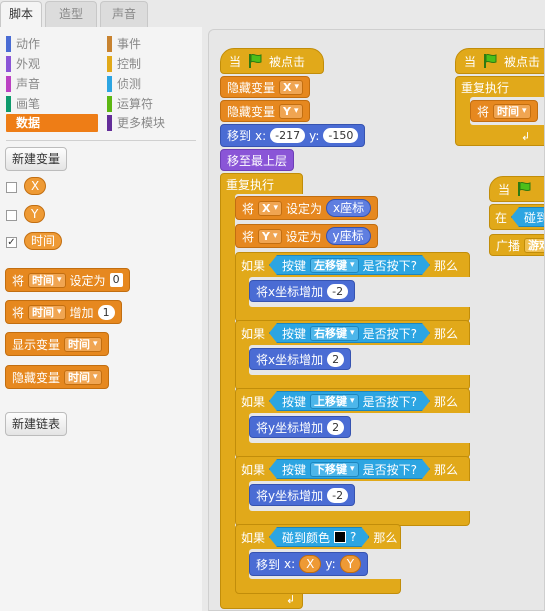 The height and width of the screenshot is (611, 545). I want to click on hide-variable-block: 隐藏变量 时间, so click(57, 377).